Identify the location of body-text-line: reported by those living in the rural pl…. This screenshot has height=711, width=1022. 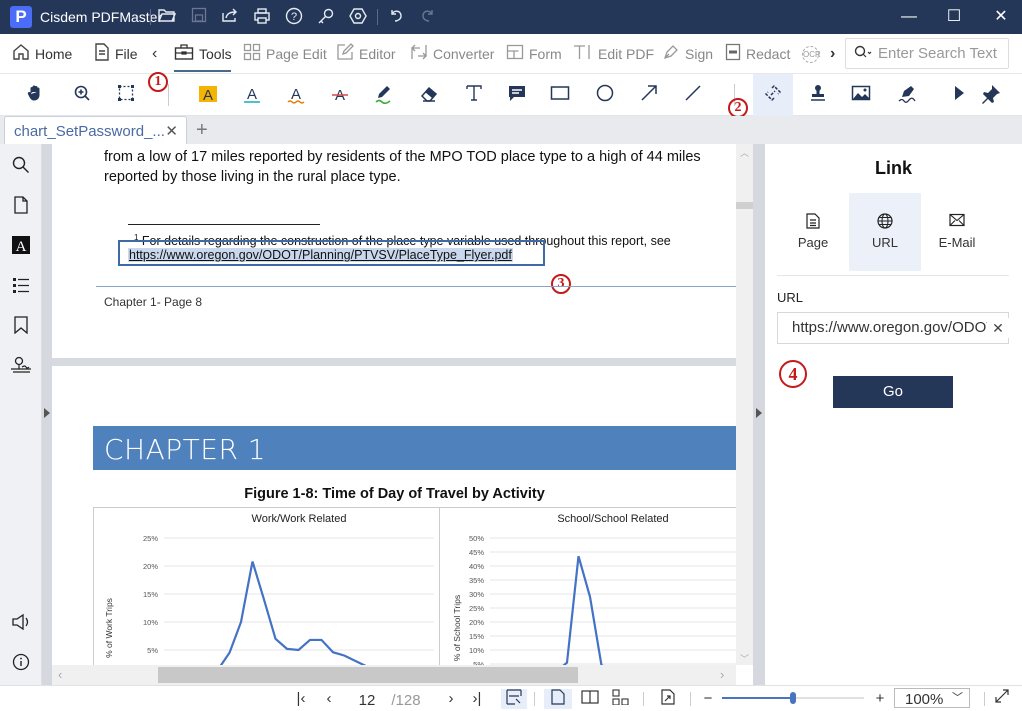
(252, 177).